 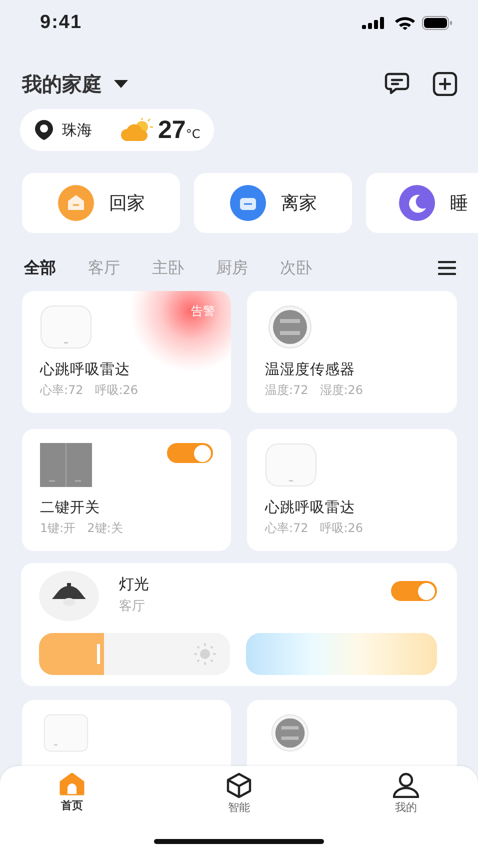 I want to click on briefcase-icon, so click(x=248, y=203).